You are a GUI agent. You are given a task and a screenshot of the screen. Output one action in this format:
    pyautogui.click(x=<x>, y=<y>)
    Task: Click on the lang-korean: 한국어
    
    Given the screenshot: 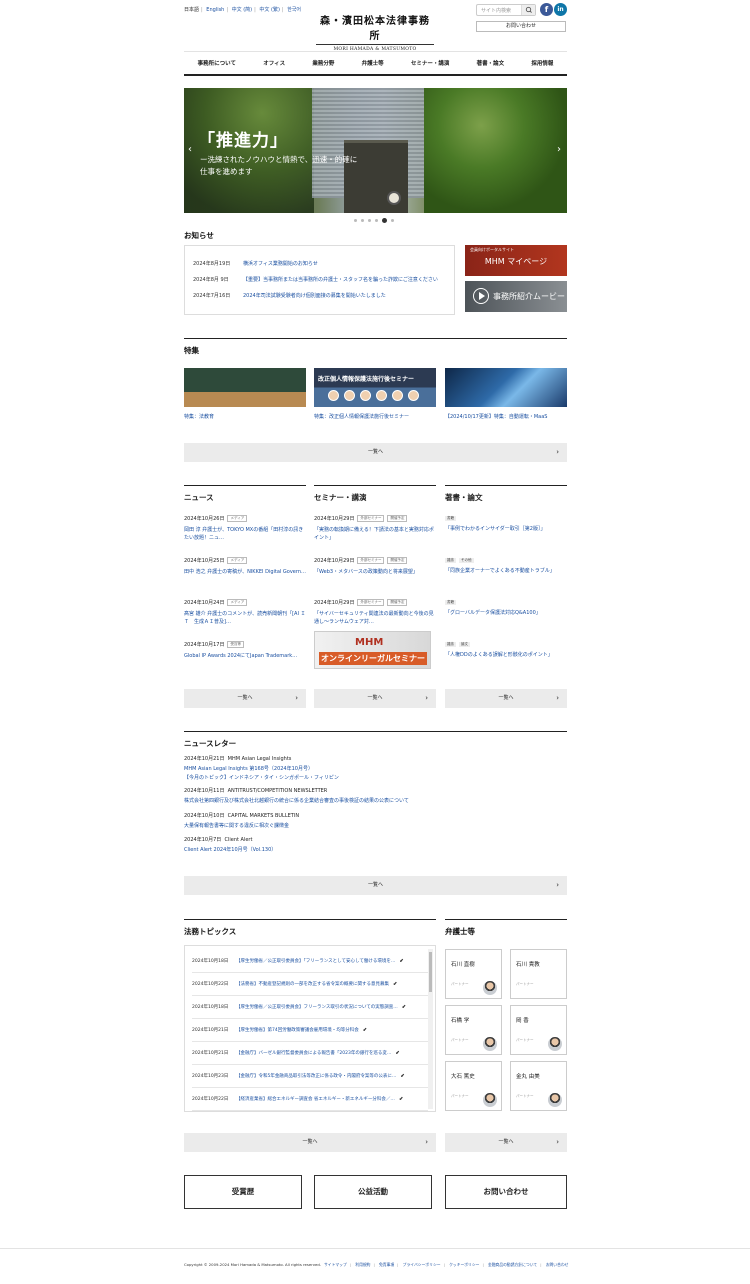 What is the action you would take?
    pyautogui.click(x=294, y=10)
    